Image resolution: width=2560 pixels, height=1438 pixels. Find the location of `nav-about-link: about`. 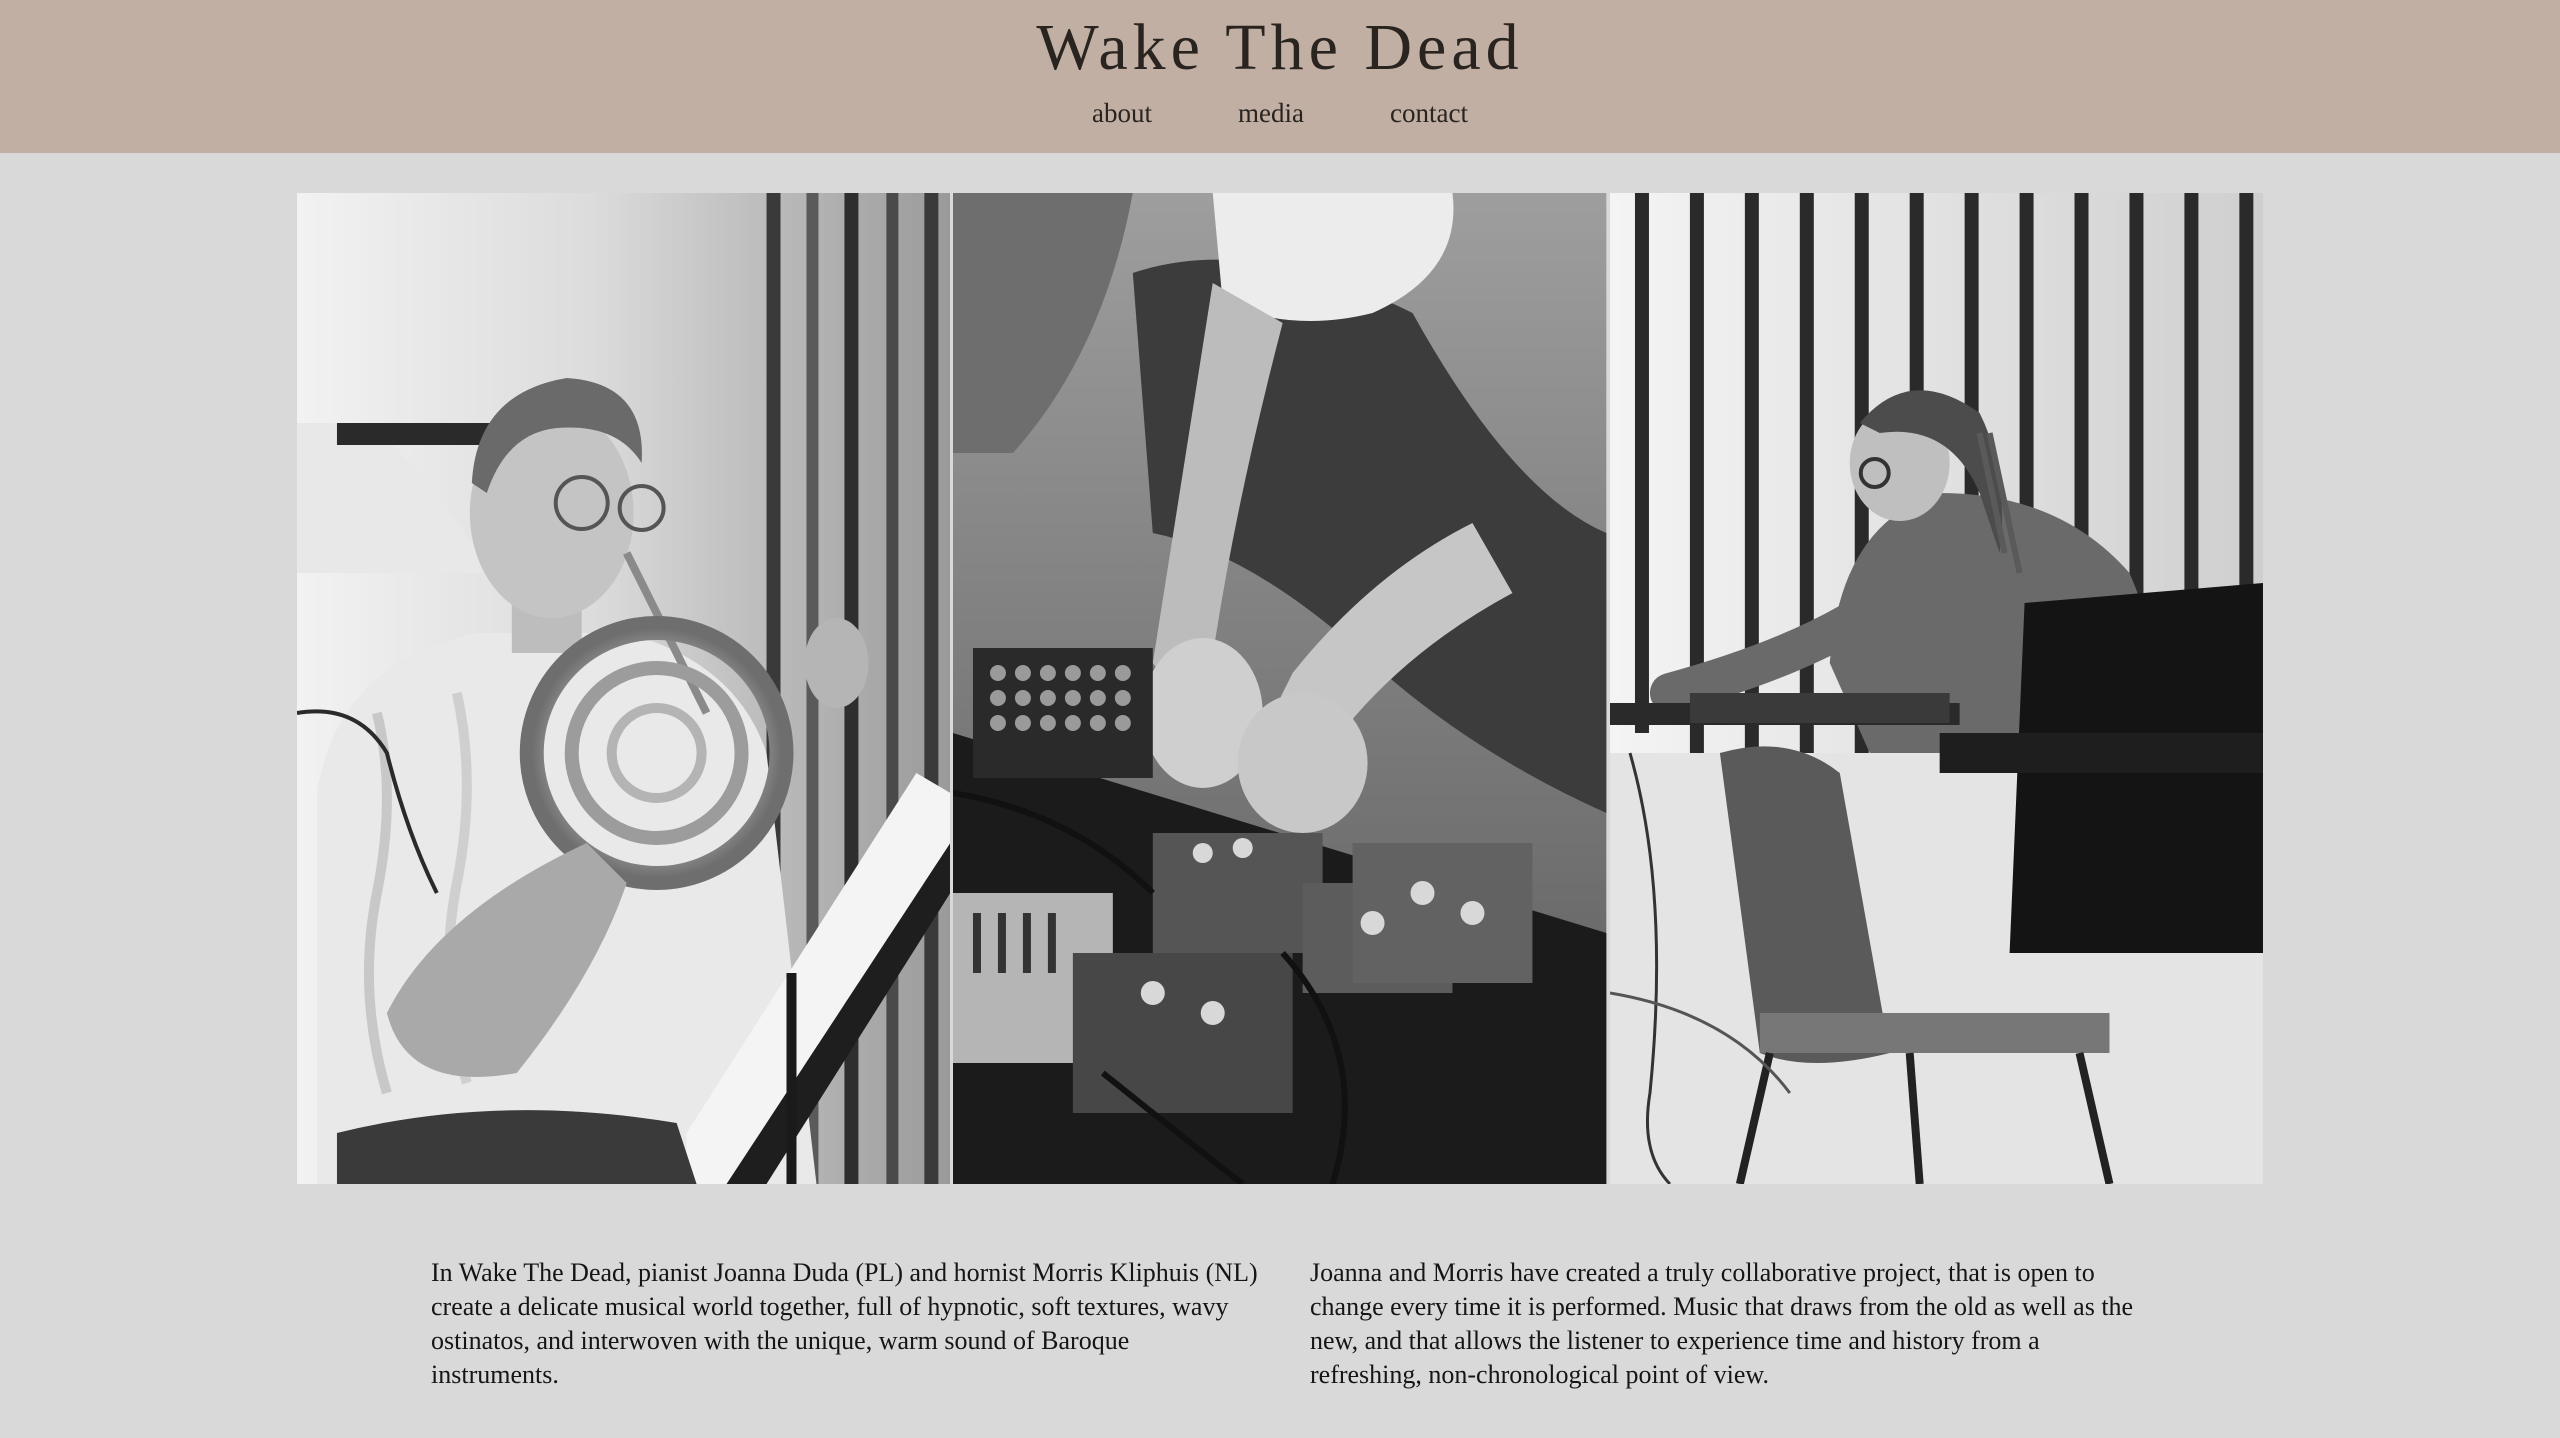

nav-about-link: about is located at coordinates (1122, 113).